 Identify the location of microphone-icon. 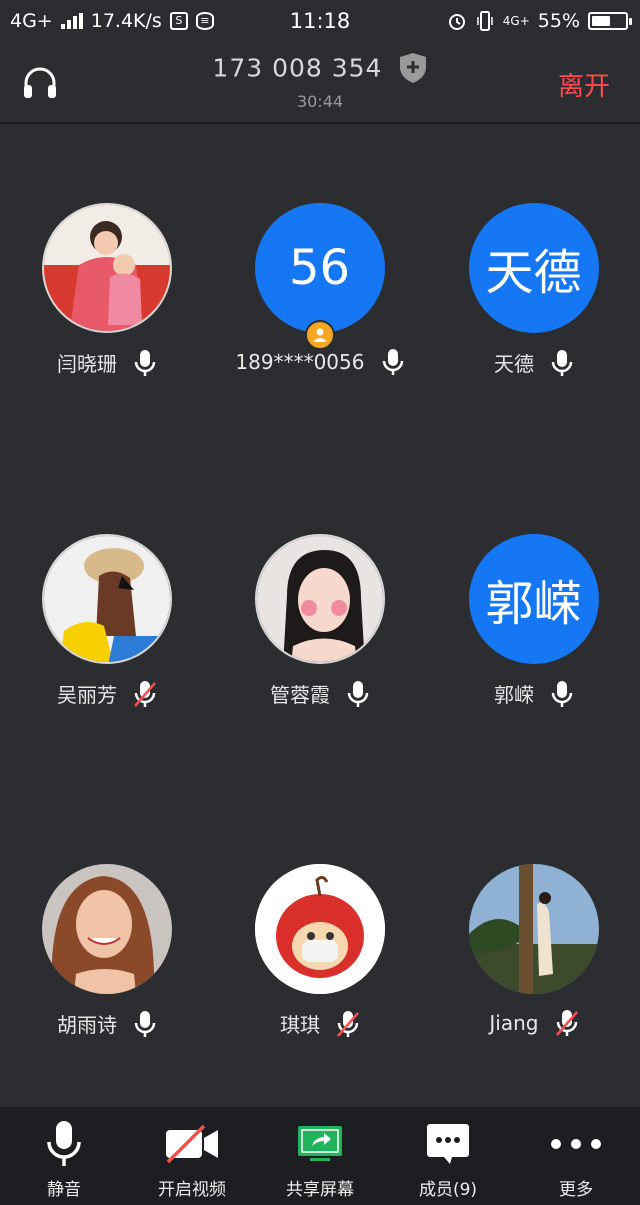
(64, 1143).